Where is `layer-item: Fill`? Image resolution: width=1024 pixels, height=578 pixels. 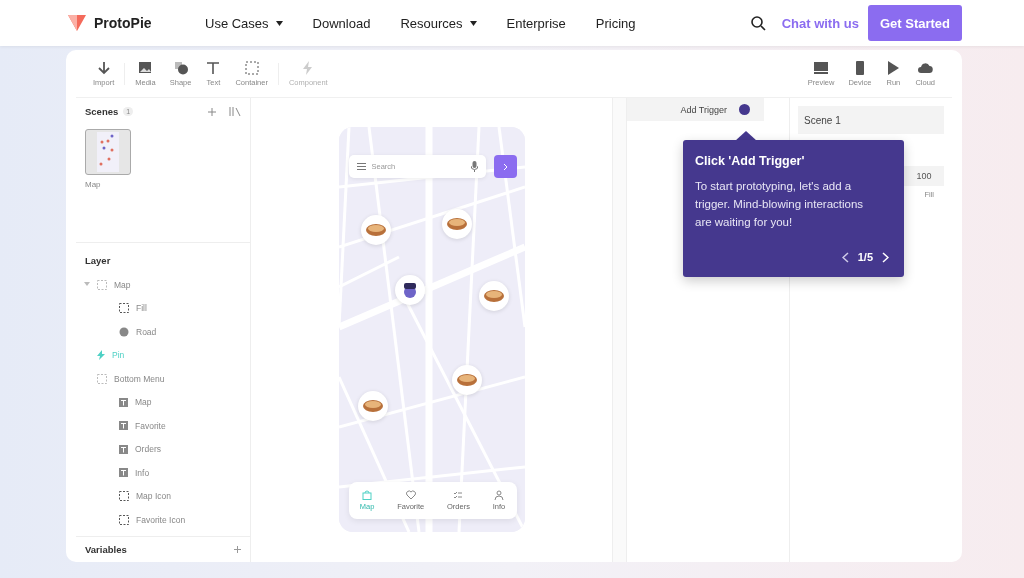
layer-item: Fill is located at coordinates (163, 308).